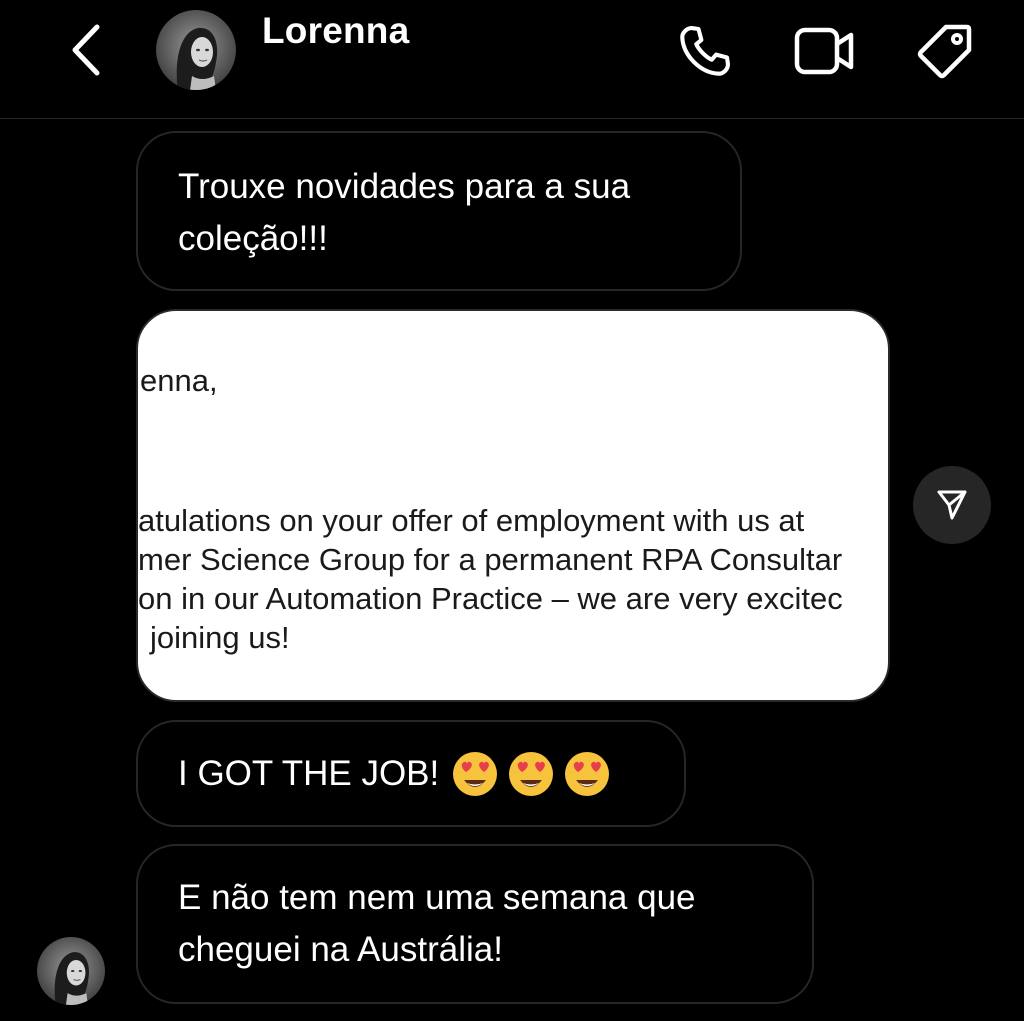 The height and width of the screenshot is (1021, 1024). I want to click on contact-avatar, so click(196, 50).